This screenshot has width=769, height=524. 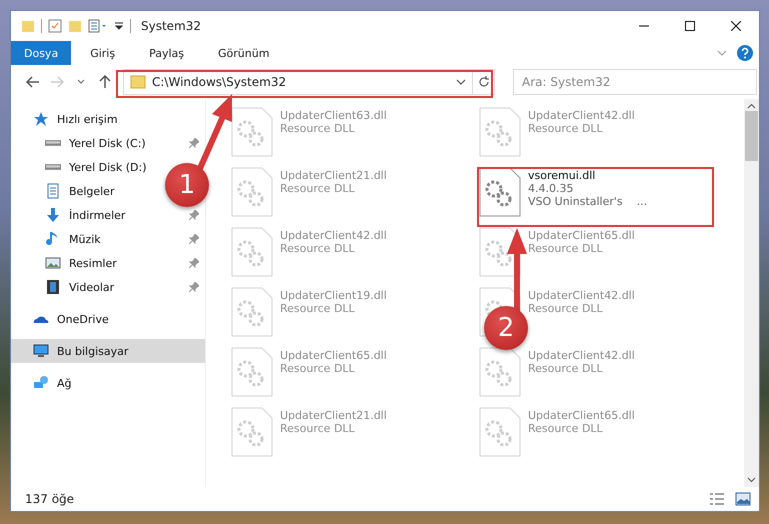 What do you see at coordinates (41, 383) in the screenshot?
I see `network-icon` at bounding box center [41, 383].